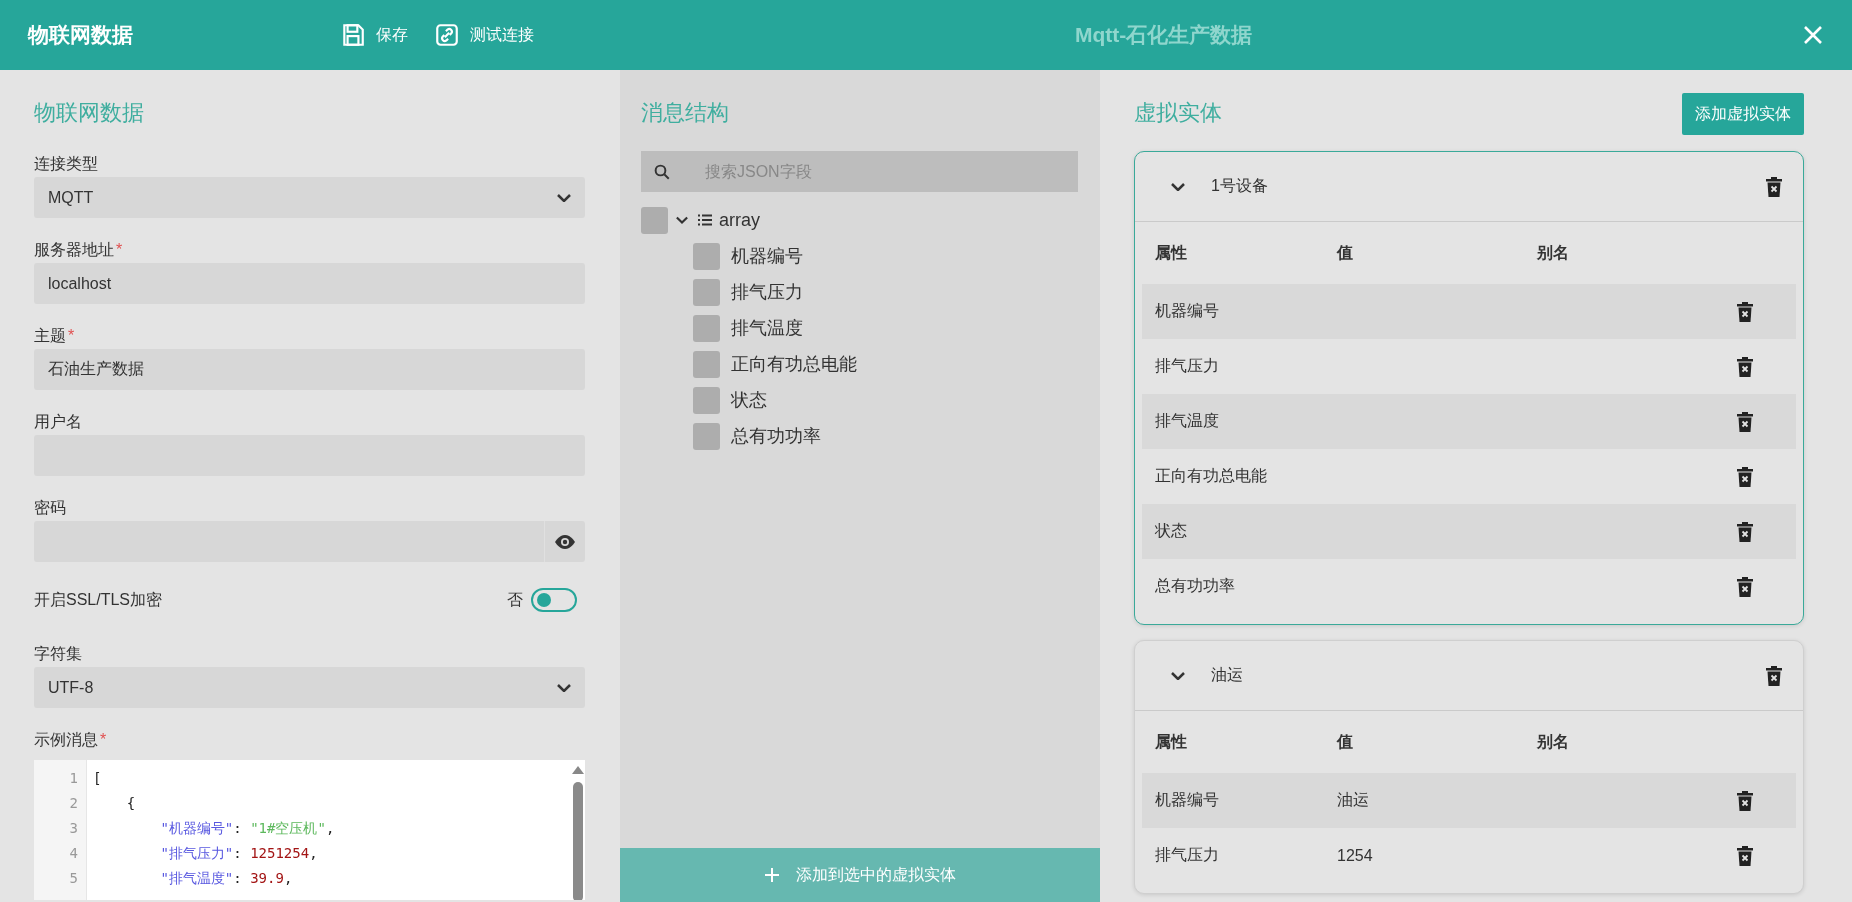 The width and height of the screenshot is (1852, 902). I want to click on table-cell-text: 状态, so click(1171, 531).